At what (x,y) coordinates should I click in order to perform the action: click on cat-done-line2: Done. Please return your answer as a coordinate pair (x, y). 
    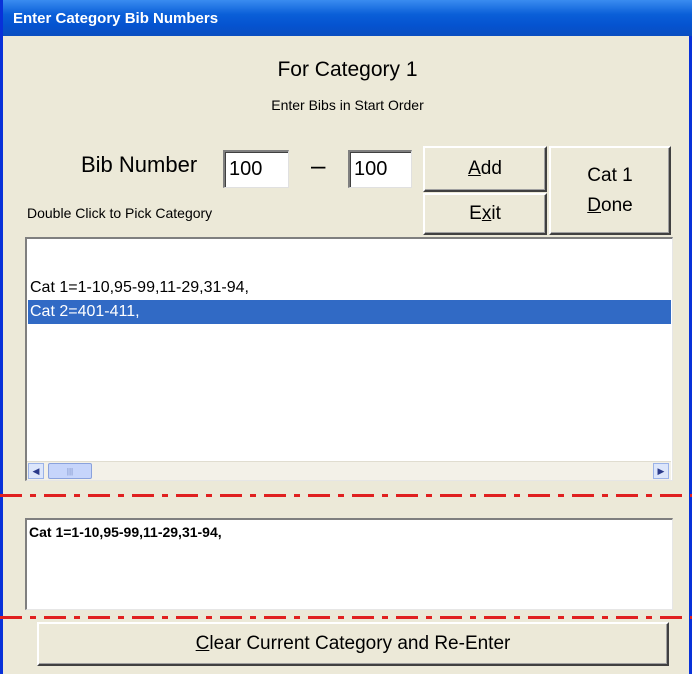
    Looking at the image, I should click on (610, 205).